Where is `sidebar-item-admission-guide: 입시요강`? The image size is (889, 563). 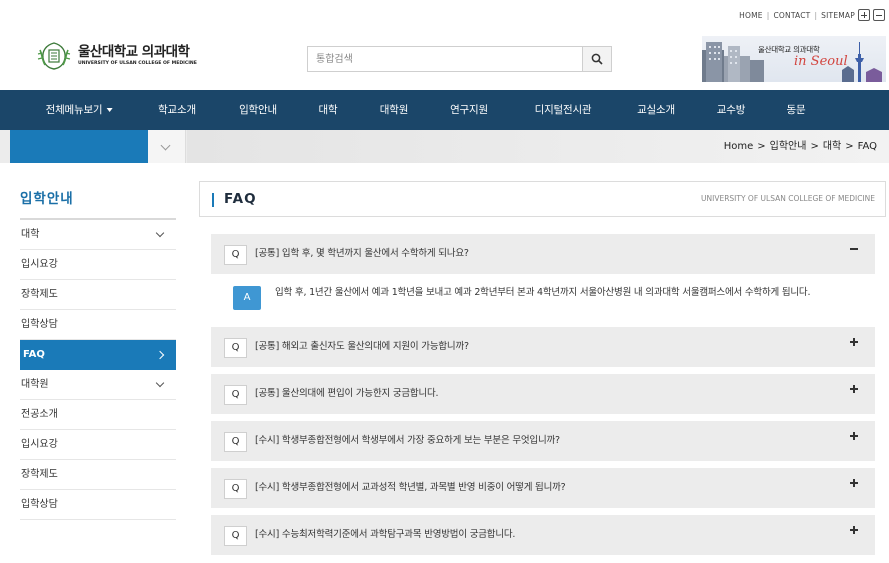 sidebar-item-admission-guide: 입시요강 is located at coordinates (98, 265).